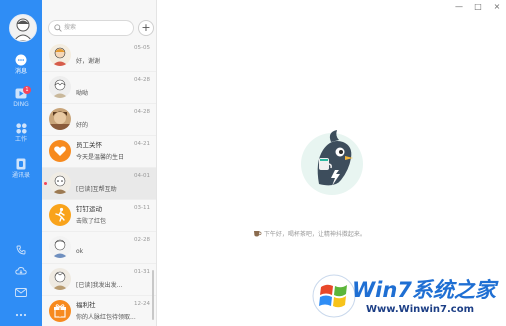  I want to click on search-placeholder: 搜索, so click(70, 27).